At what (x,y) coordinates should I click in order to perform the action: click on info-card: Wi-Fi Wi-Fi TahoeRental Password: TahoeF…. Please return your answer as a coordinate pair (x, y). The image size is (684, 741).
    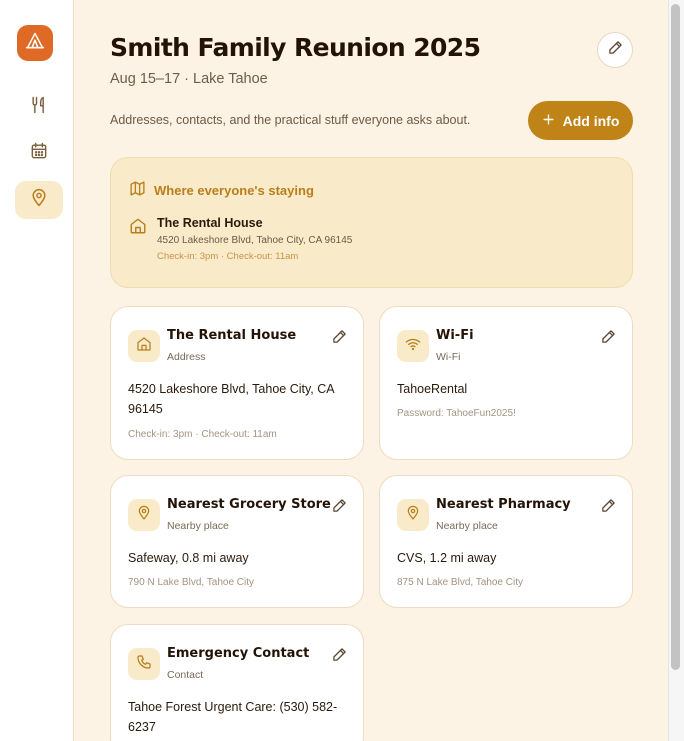
    Looking at the image, I should click on (506, 383).